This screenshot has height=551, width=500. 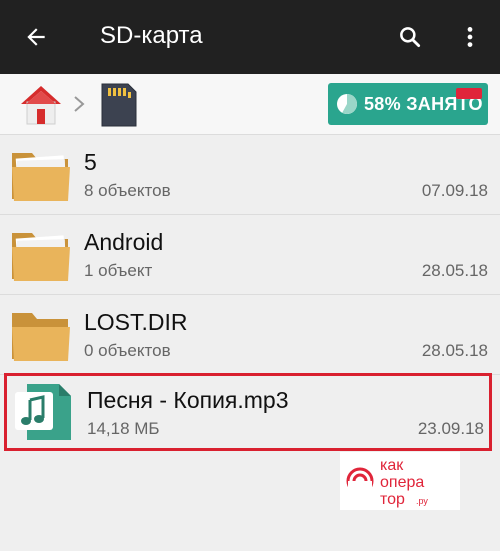 I want to click on watermark-line2: опера, so click(x=402, y=482).